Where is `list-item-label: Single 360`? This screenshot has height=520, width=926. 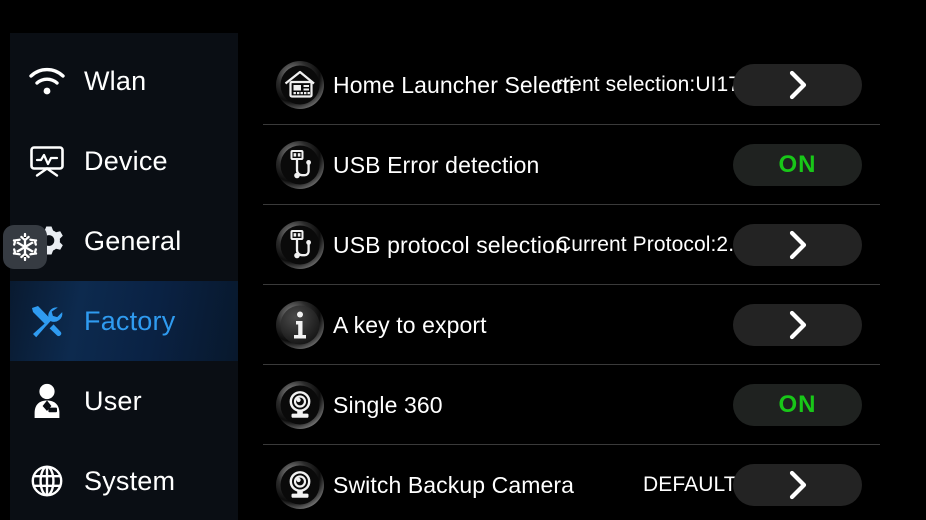 list-item-label: Single 360 is located at coordinates (388, 404).